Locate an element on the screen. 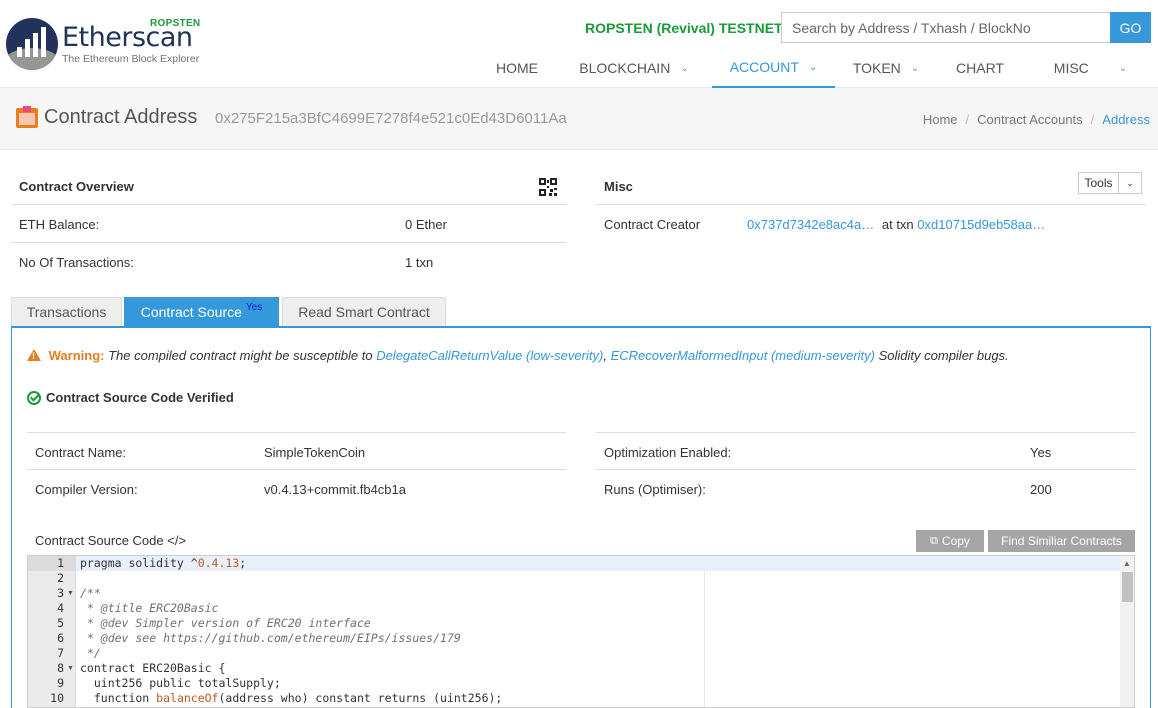  nav-blockchain-label: BLOCKCHAIN is located at coordinates (625, 68).